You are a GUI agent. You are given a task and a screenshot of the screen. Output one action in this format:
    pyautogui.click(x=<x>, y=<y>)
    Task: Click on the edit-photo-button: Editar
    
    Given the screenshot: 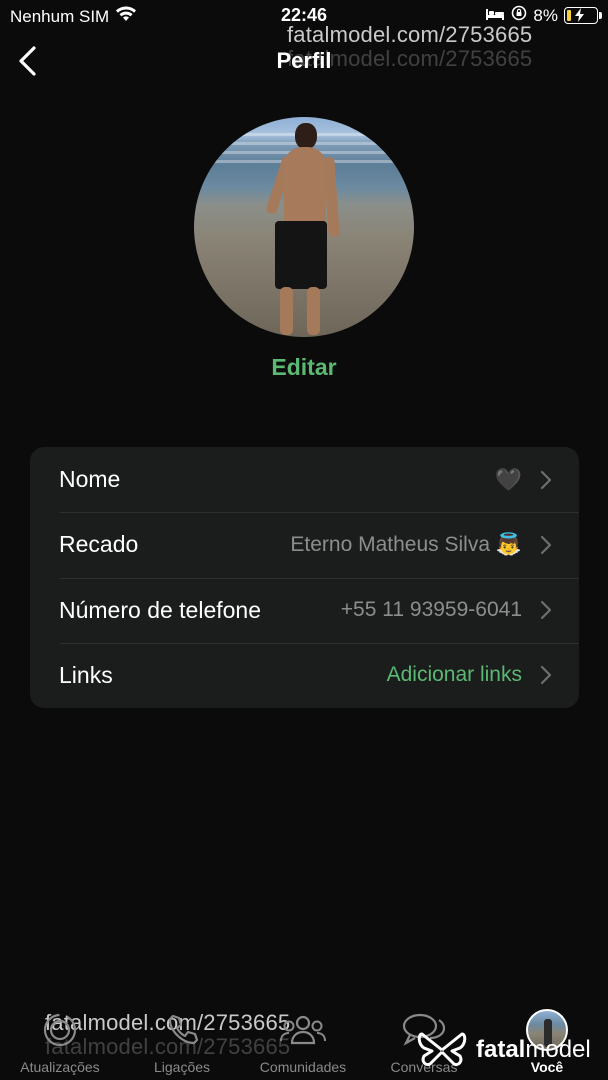 What is the action you would take?
    pyautogui.click(x=304, y=367)
    